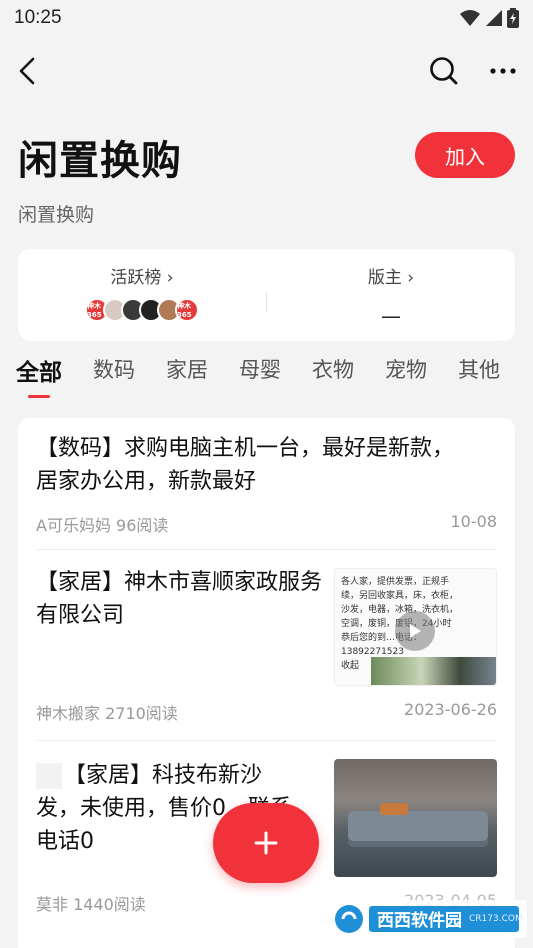  I want to click on status-icons, so click(489, 18).